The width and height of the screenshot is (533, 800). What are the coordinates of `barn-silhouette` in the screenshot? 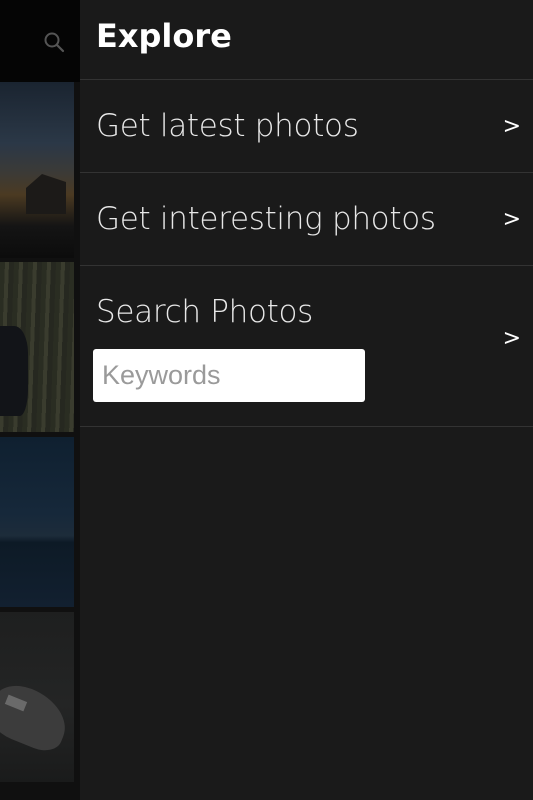 It's located at (46, 194).